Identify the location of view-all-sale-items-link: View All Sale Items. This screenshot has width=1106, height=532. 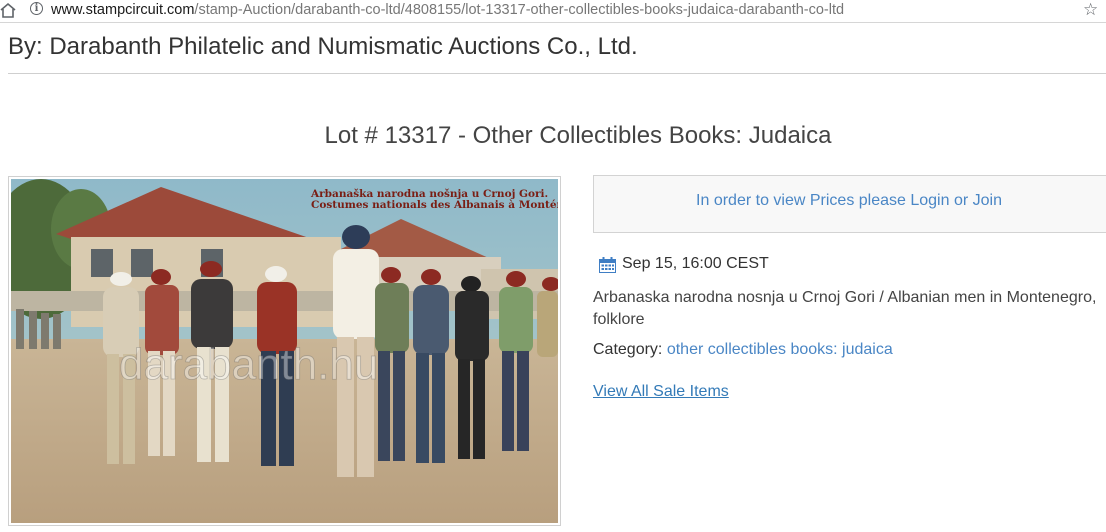
(661, 392).